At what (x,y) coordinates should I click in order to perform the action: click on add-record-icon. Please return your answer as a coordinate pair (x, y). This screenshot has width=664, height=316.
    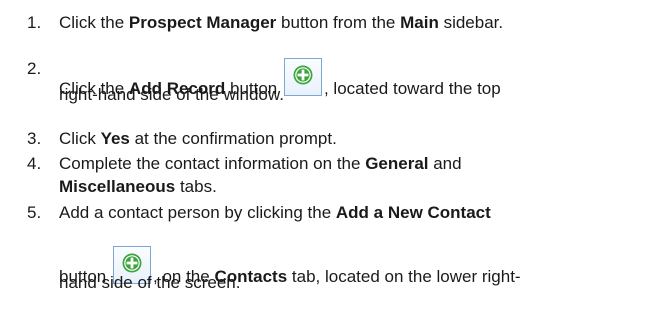
    Looking at the image, I should click on (302, 77).